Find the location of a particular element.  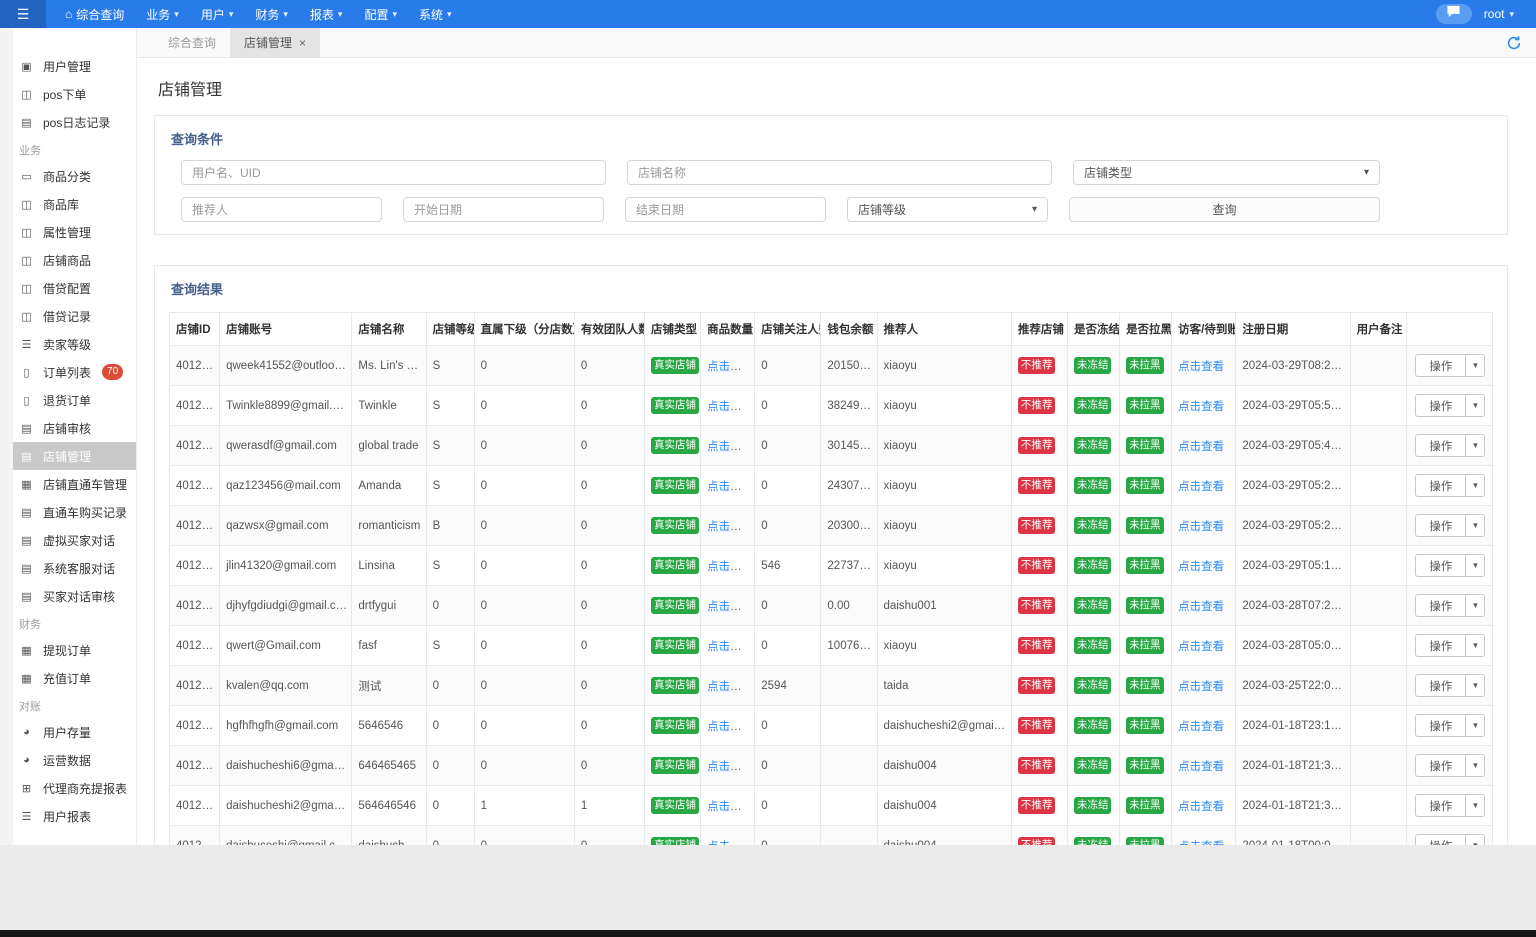

tab: 综合查询 × is located at coordinates (192, 43).